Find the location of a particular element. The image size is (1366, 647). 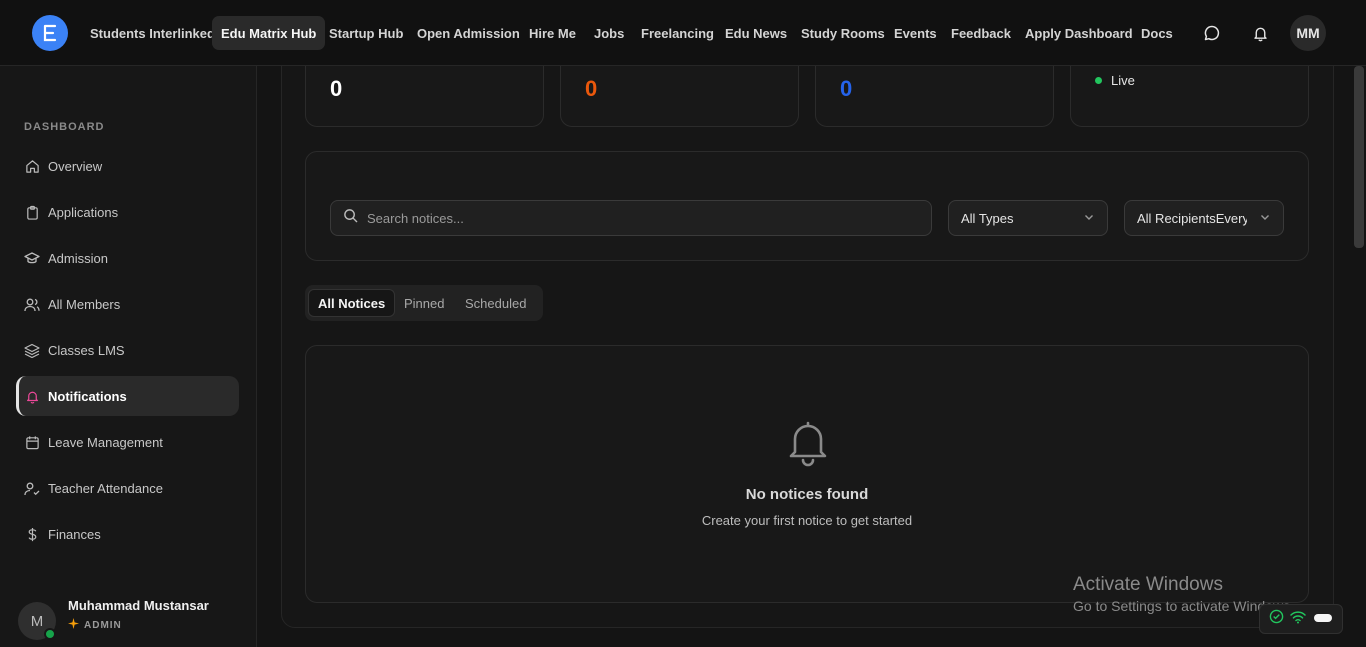

nav-docs: Docs is located at coordinates (1157, 33).